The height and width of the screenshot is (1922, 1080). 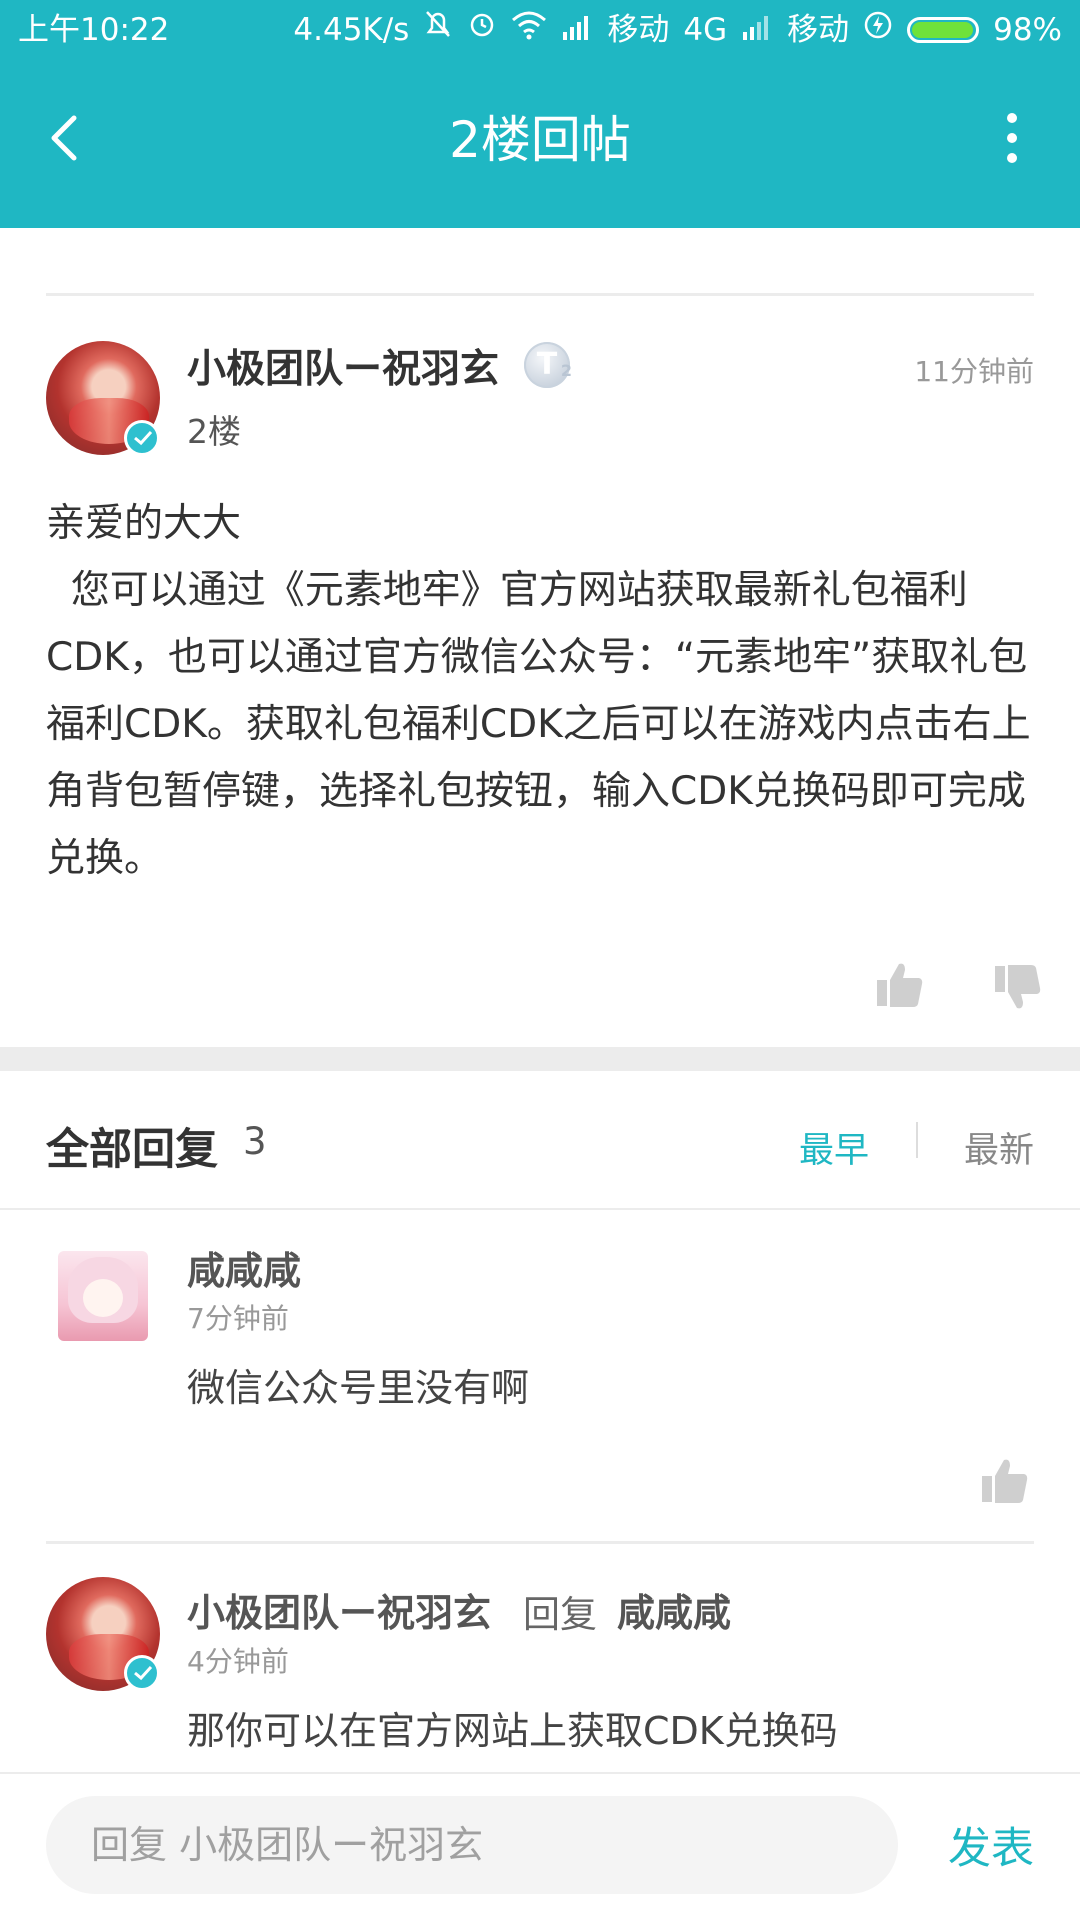 What do you see at coordinates (238, 1661) in the screenshot?
I see `reply-timestamp: 4分钟前` at bounding box center [238, 1661].